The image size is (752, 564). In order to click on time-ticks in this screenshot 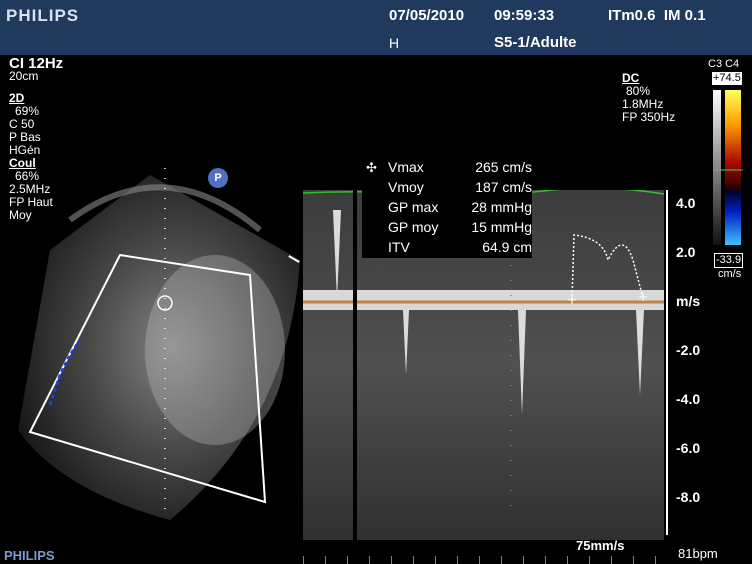, I will do `click(483, 560)`.